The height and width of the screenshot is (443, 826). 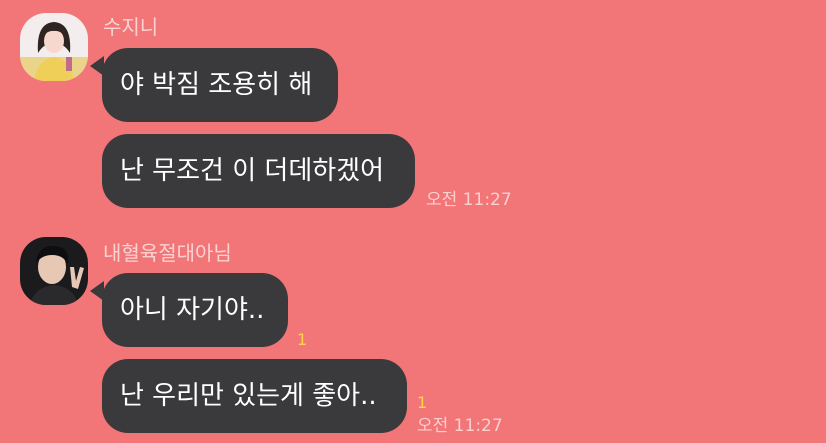 I want to click on message-bubble: 난 우리만 있는게 좋아.., so click(x=254, y=396).